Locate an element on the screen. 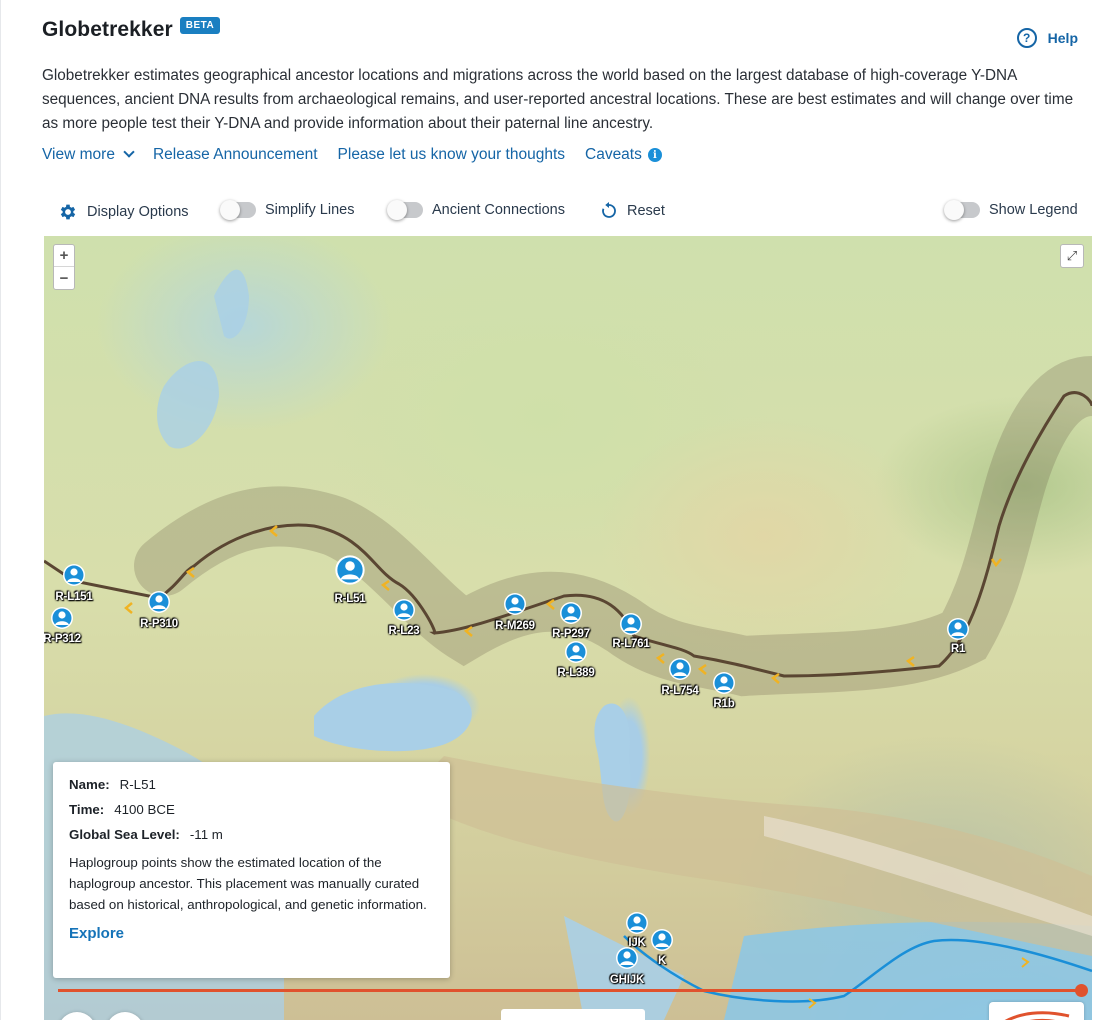 The image size is (1094, 1020). display-options-button: Display Options is located at coordinates (123, 212).